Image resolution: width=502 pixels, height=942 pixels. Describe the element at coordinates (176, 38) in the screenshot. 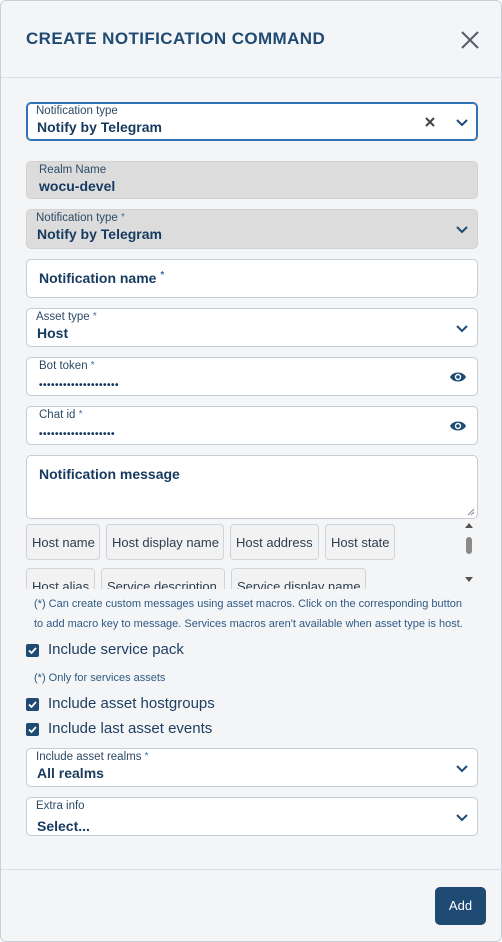

I see `modal-title: CREATE NOTIFICATION COMMAND` at that location.